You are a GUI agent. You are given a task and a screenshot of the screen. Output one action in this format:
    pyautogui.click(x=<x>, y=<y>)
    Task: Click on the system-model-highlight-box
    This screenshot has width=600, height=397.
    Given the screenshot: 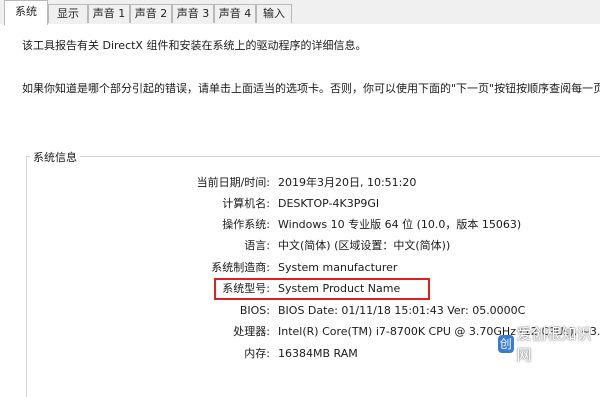 What is the action you would take?
    pyautogui.click(x=322, y=289)
    